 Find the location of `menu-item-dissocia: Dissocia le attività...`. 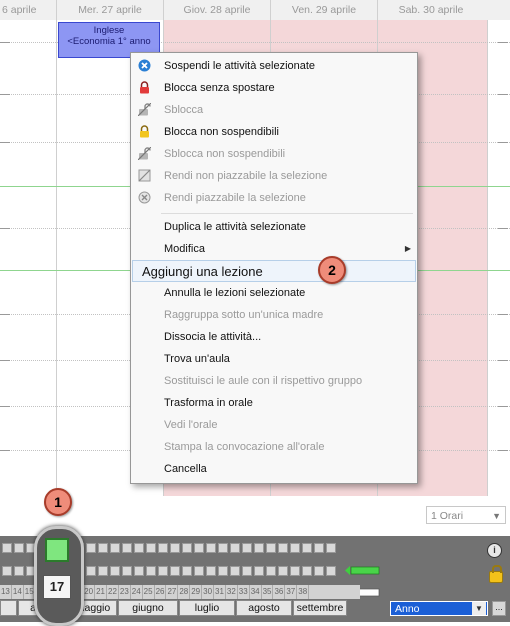

menu-item-dissocia: Dissocia le attività... is located at coordinates (274, 337).